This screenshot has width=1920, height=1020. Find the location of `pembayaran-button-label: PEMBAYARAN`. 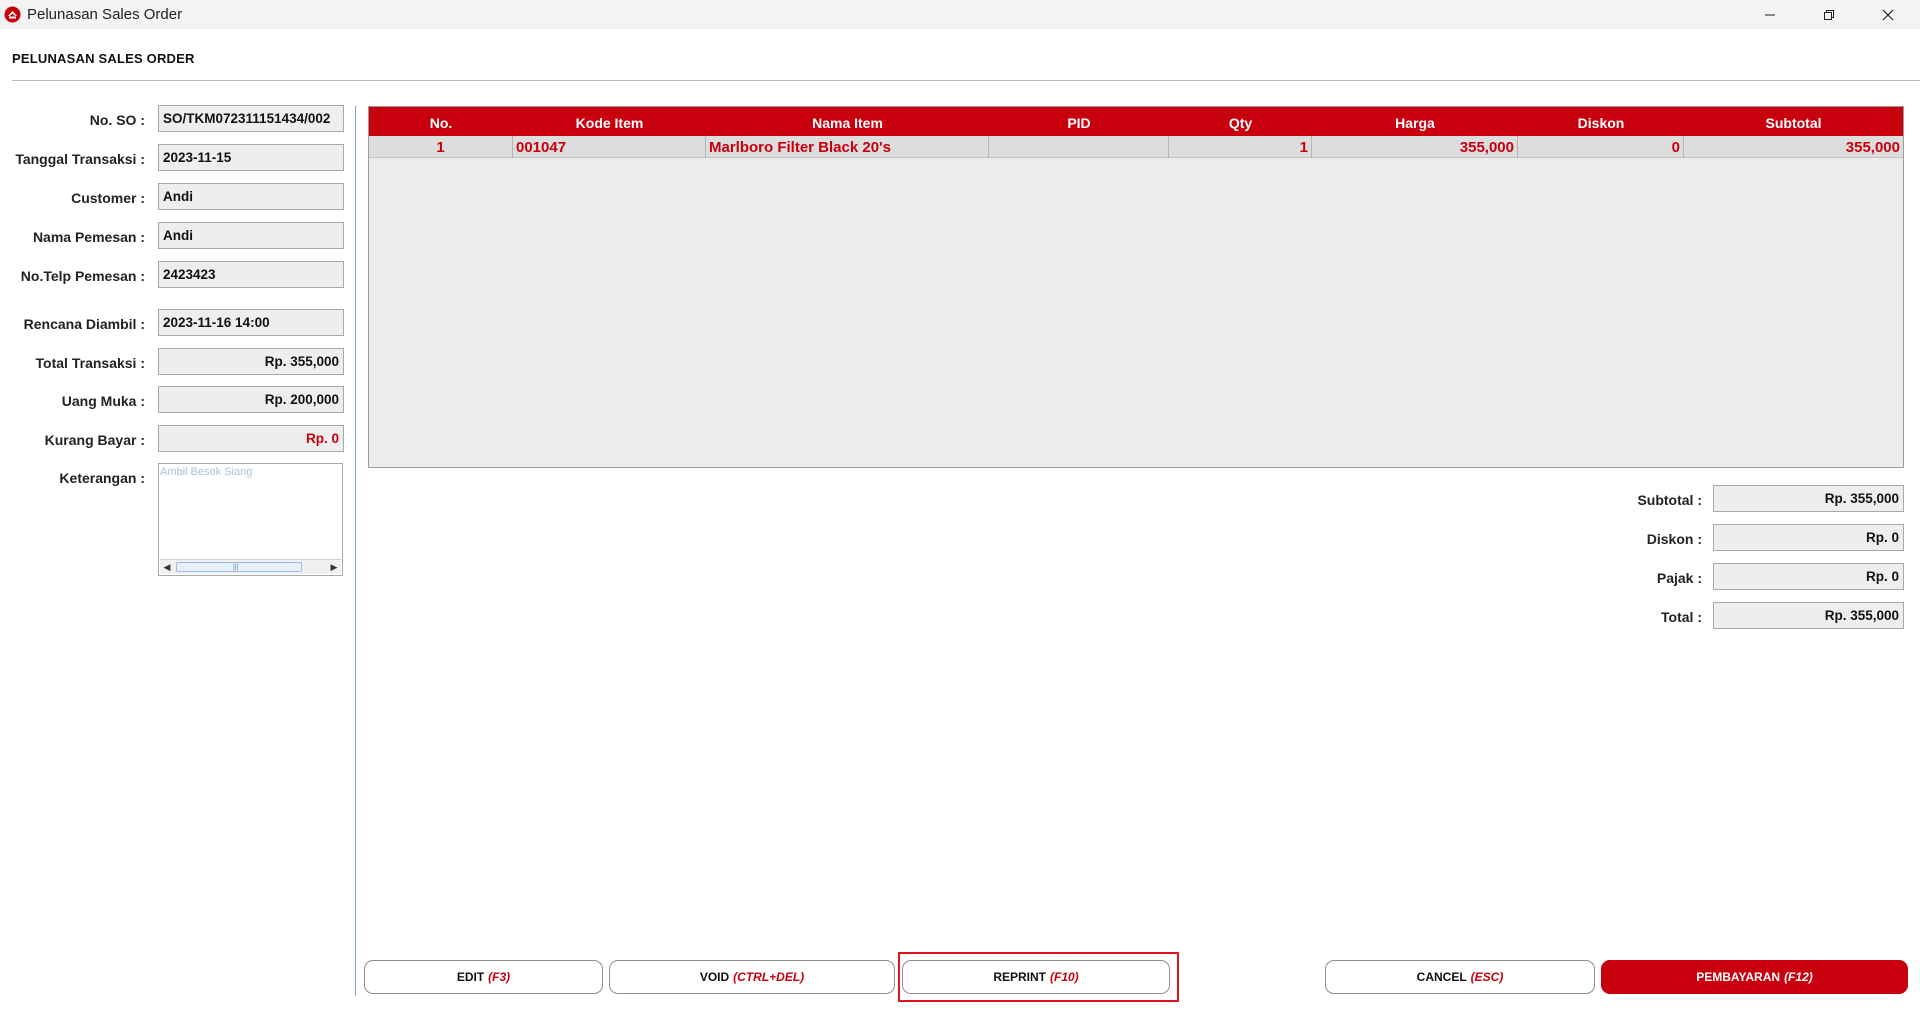

pembayaran-button-label: PEMBAYARAN is located at coordinates (1738, 977).